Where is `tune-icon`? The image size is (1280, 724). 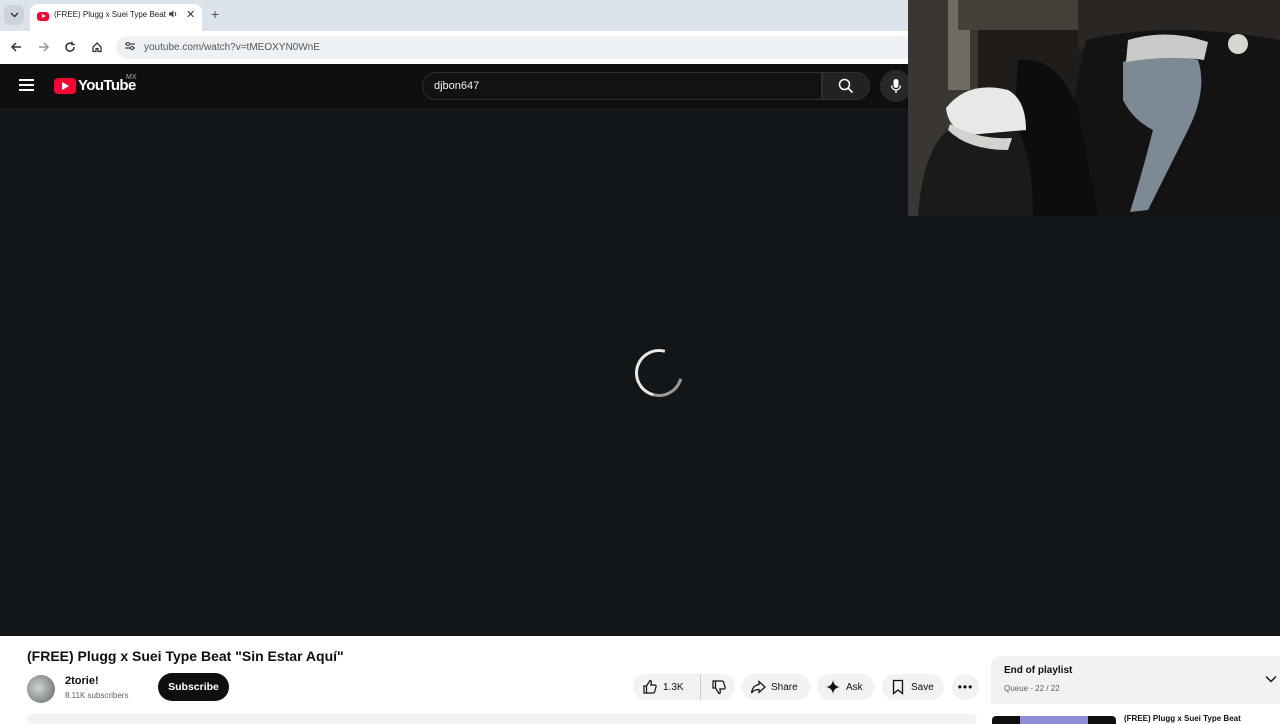 tune-icon is located at coordinates (130, 47).